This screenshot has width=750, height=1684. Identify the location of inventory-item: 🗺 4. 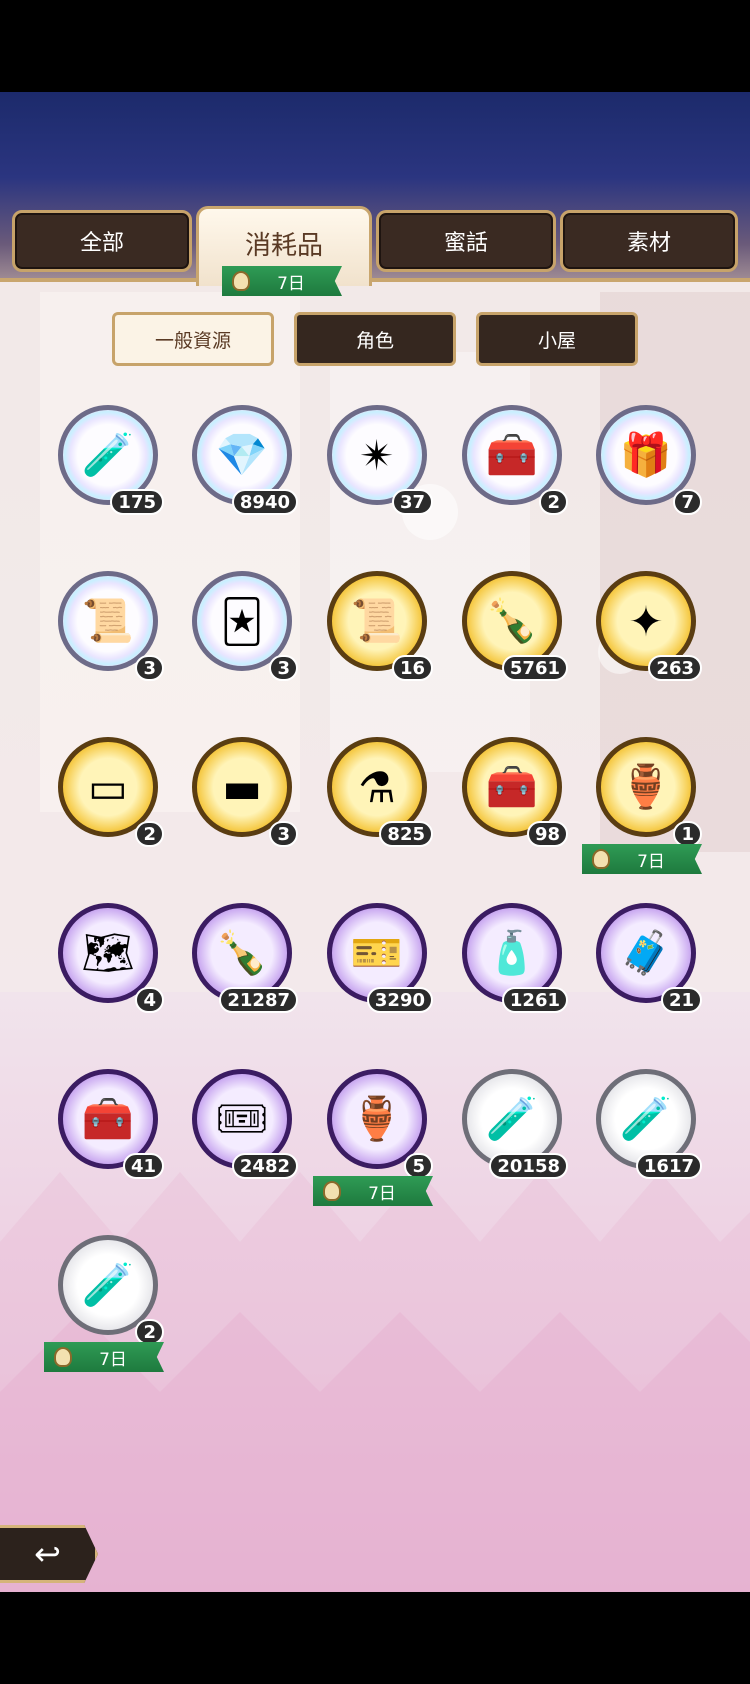
(111, 958).